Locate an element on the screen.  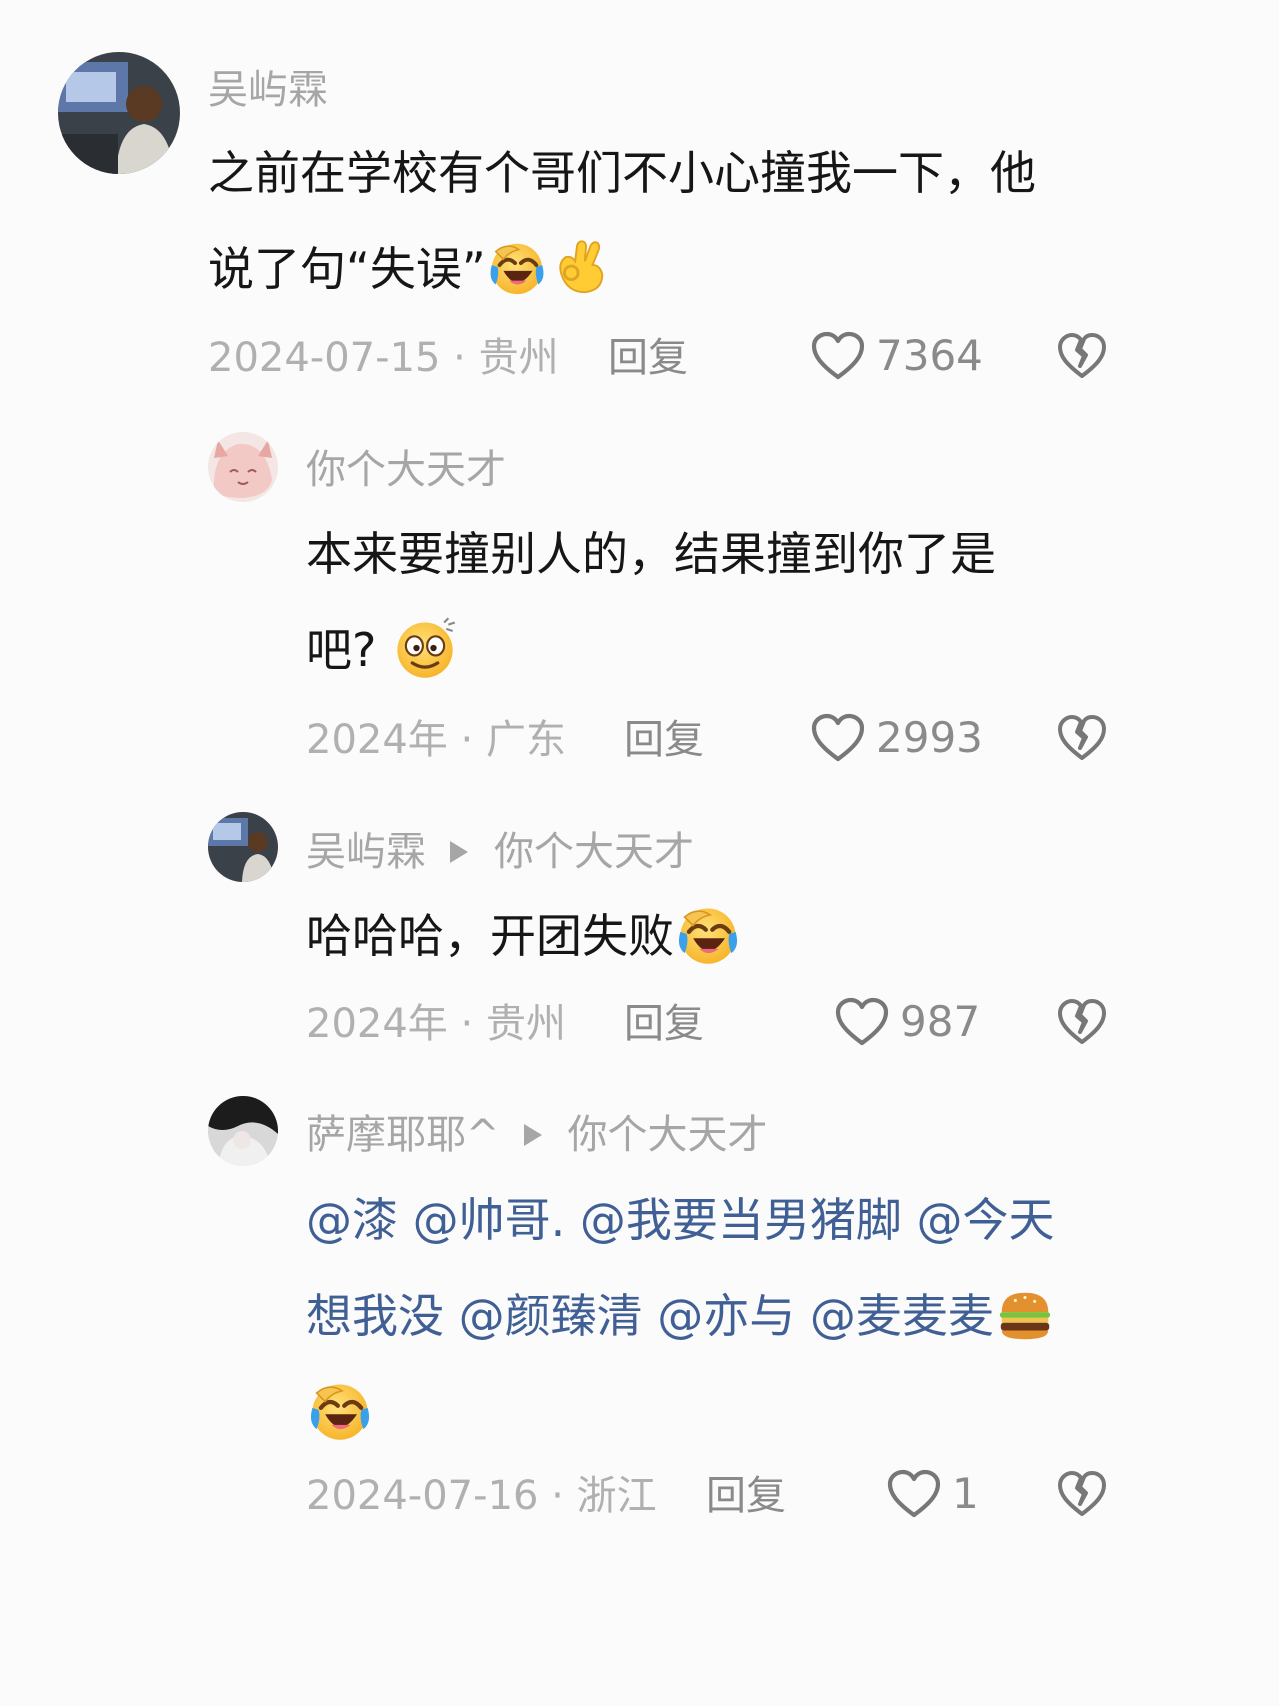
username: 你个大天才 is located at coordinates (406, 470).